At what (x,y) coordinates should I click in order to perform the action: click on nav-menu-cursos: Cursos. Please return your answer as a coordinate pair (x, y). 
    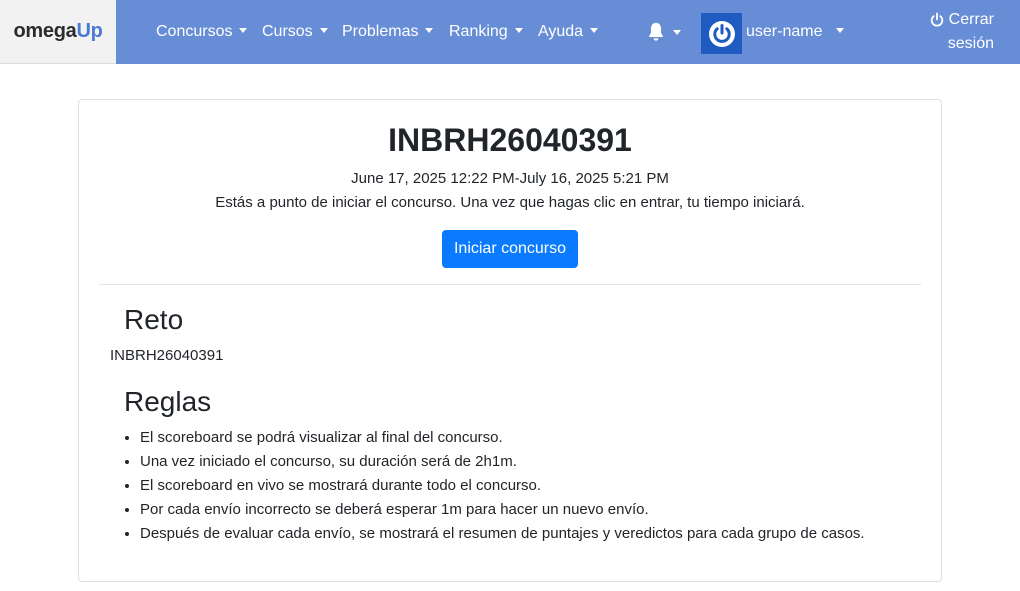
    Looking at the image, I should click on (295, 32).